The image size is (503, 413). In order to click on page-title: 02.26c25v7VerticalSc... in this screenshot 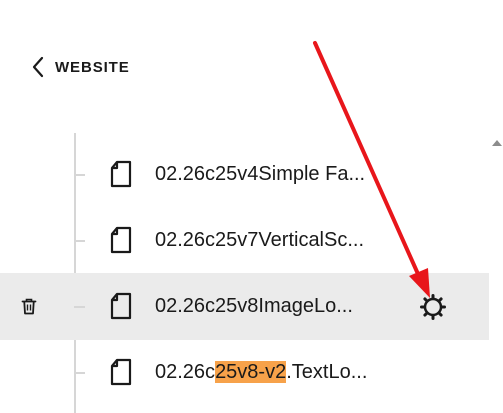, I will do `click(259, 240)`.